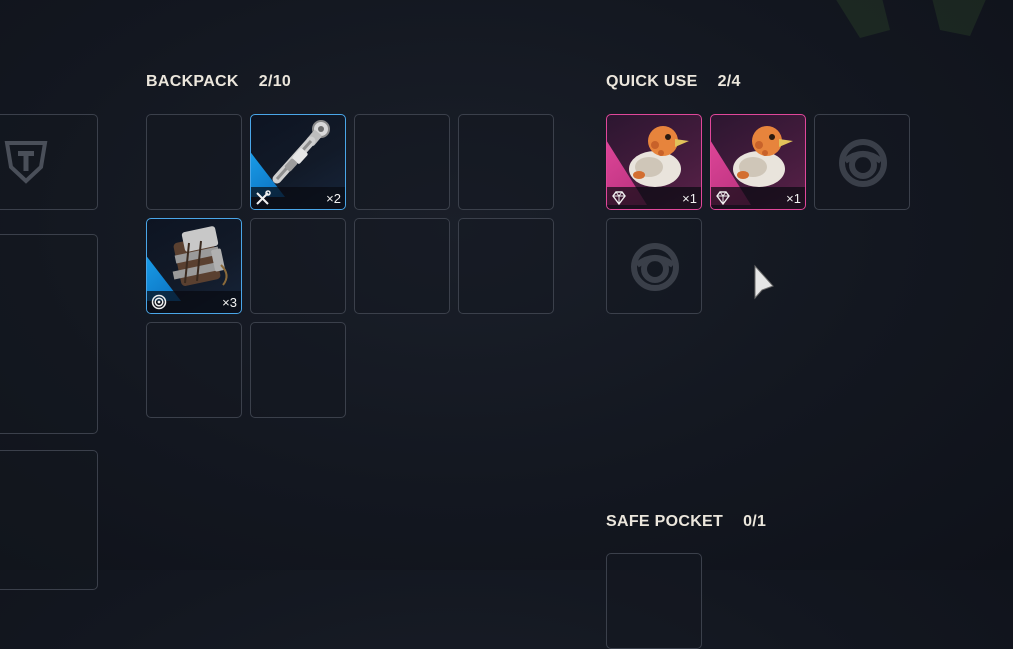 The image size is (1013, 649). What do you see at coordinates (192, 81) in the screenshot?
I see `backpack-title: BACKPACK` at bounding box center [192, 81].